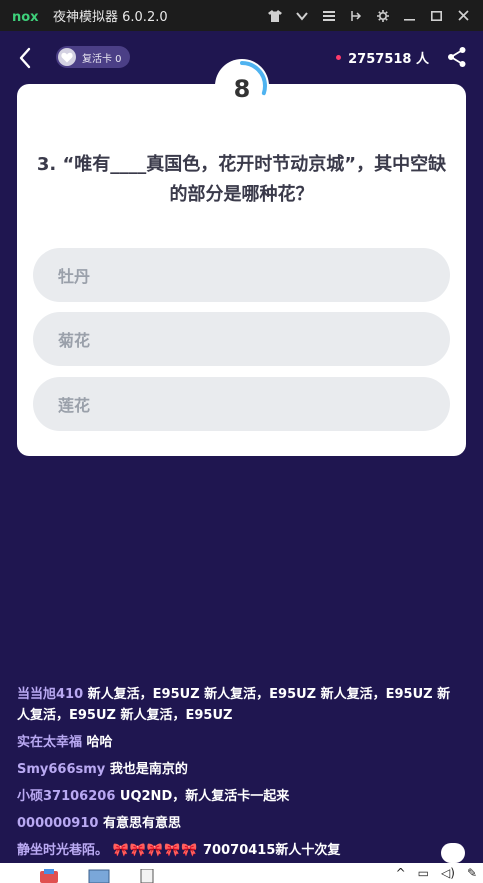 The image size is (483, 883). What do you see at coordinates (423, 873) in the screenshot?
I see `tray-network-icon: ▭` at bounding box center [423, 873].